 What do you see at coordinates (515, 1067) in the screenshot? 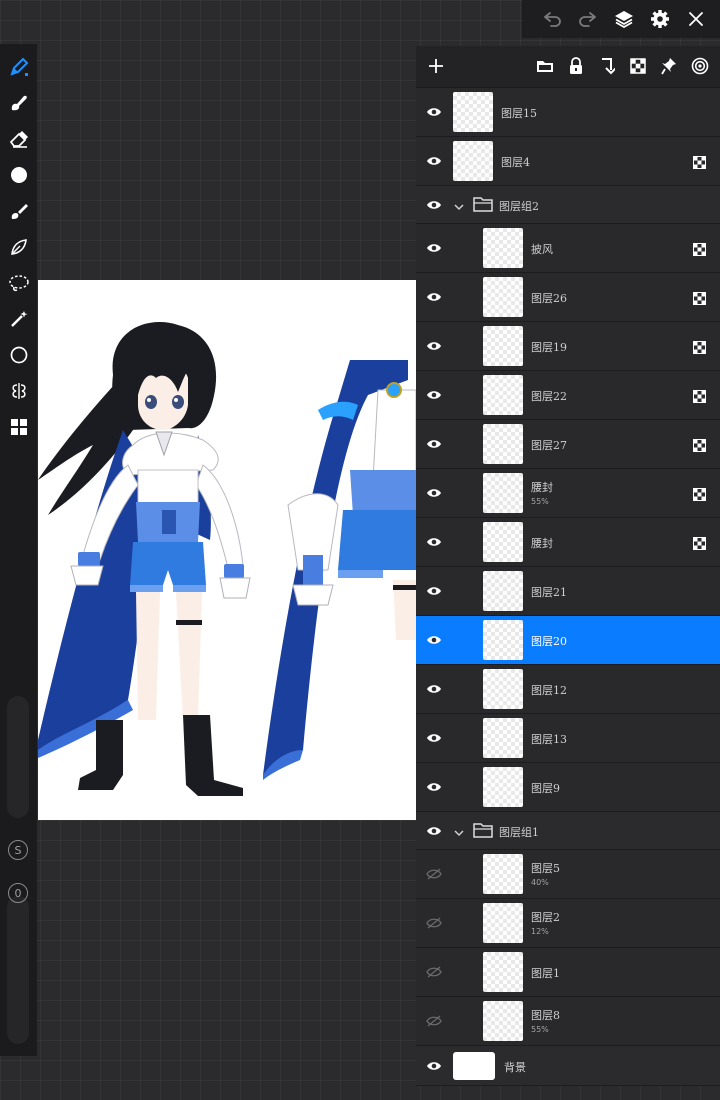
I see `layer-name: 背景` at bounding box center [515, 1067].